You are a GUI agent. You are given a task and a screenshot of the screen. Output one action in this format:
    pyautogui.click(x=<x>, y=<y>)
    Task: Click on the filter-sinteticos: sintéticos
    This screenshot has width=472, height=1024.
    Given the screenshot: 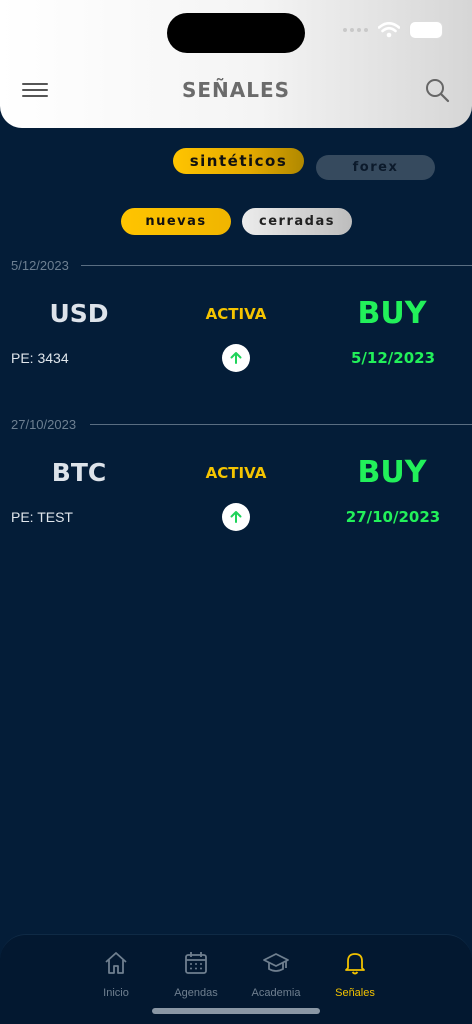 What is the action you would take?
    pyautogui.click(x=238, y=161)
    